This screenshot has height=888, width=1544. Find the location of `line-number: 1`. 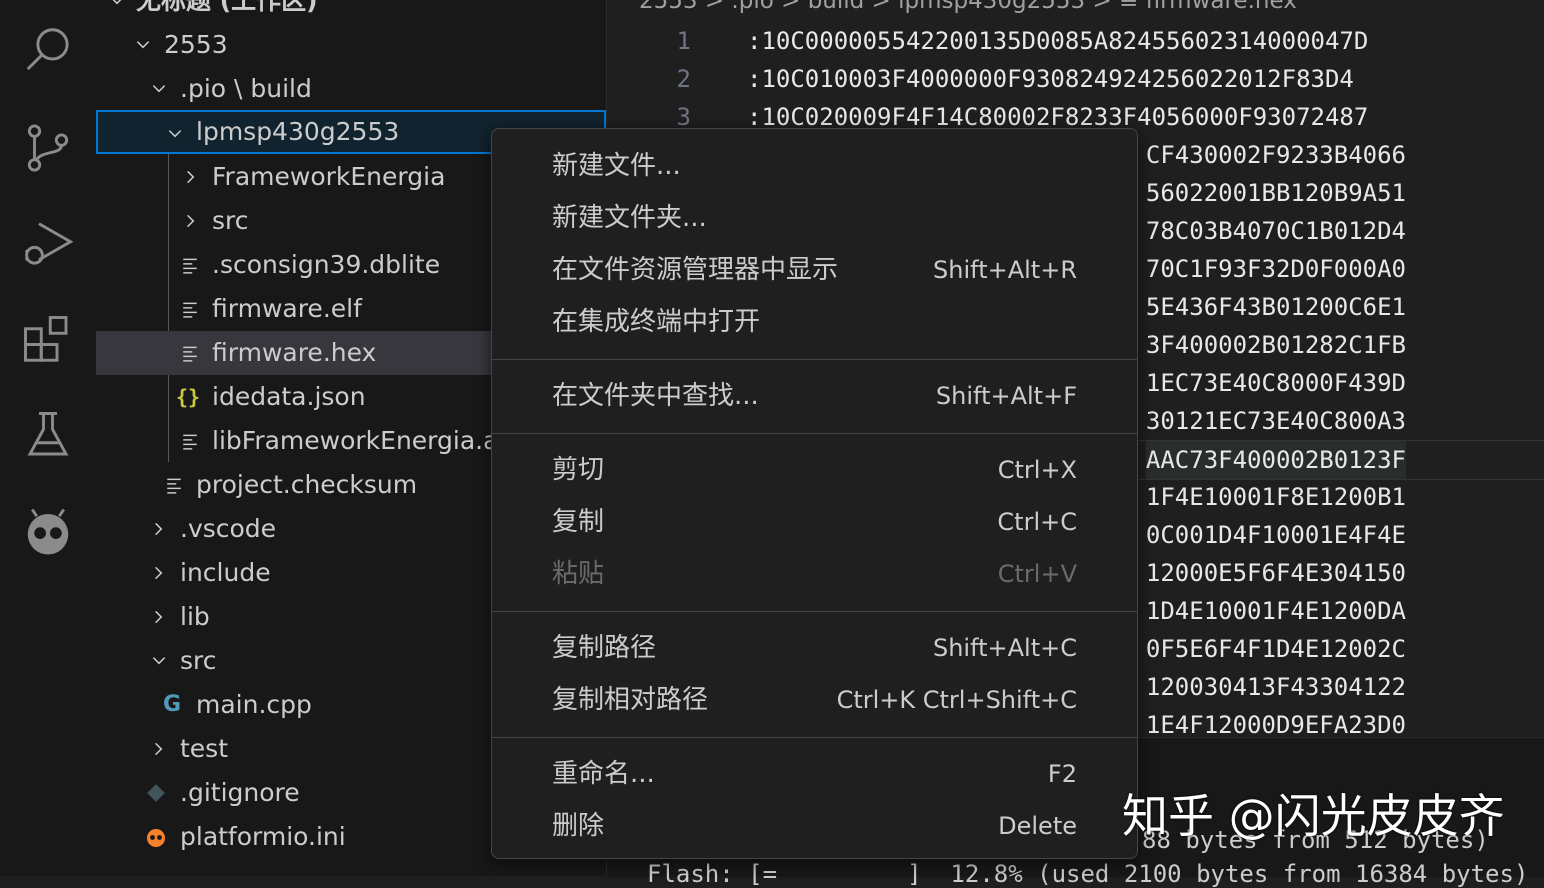

line-number: 1 is located at coordinates (683, 41).